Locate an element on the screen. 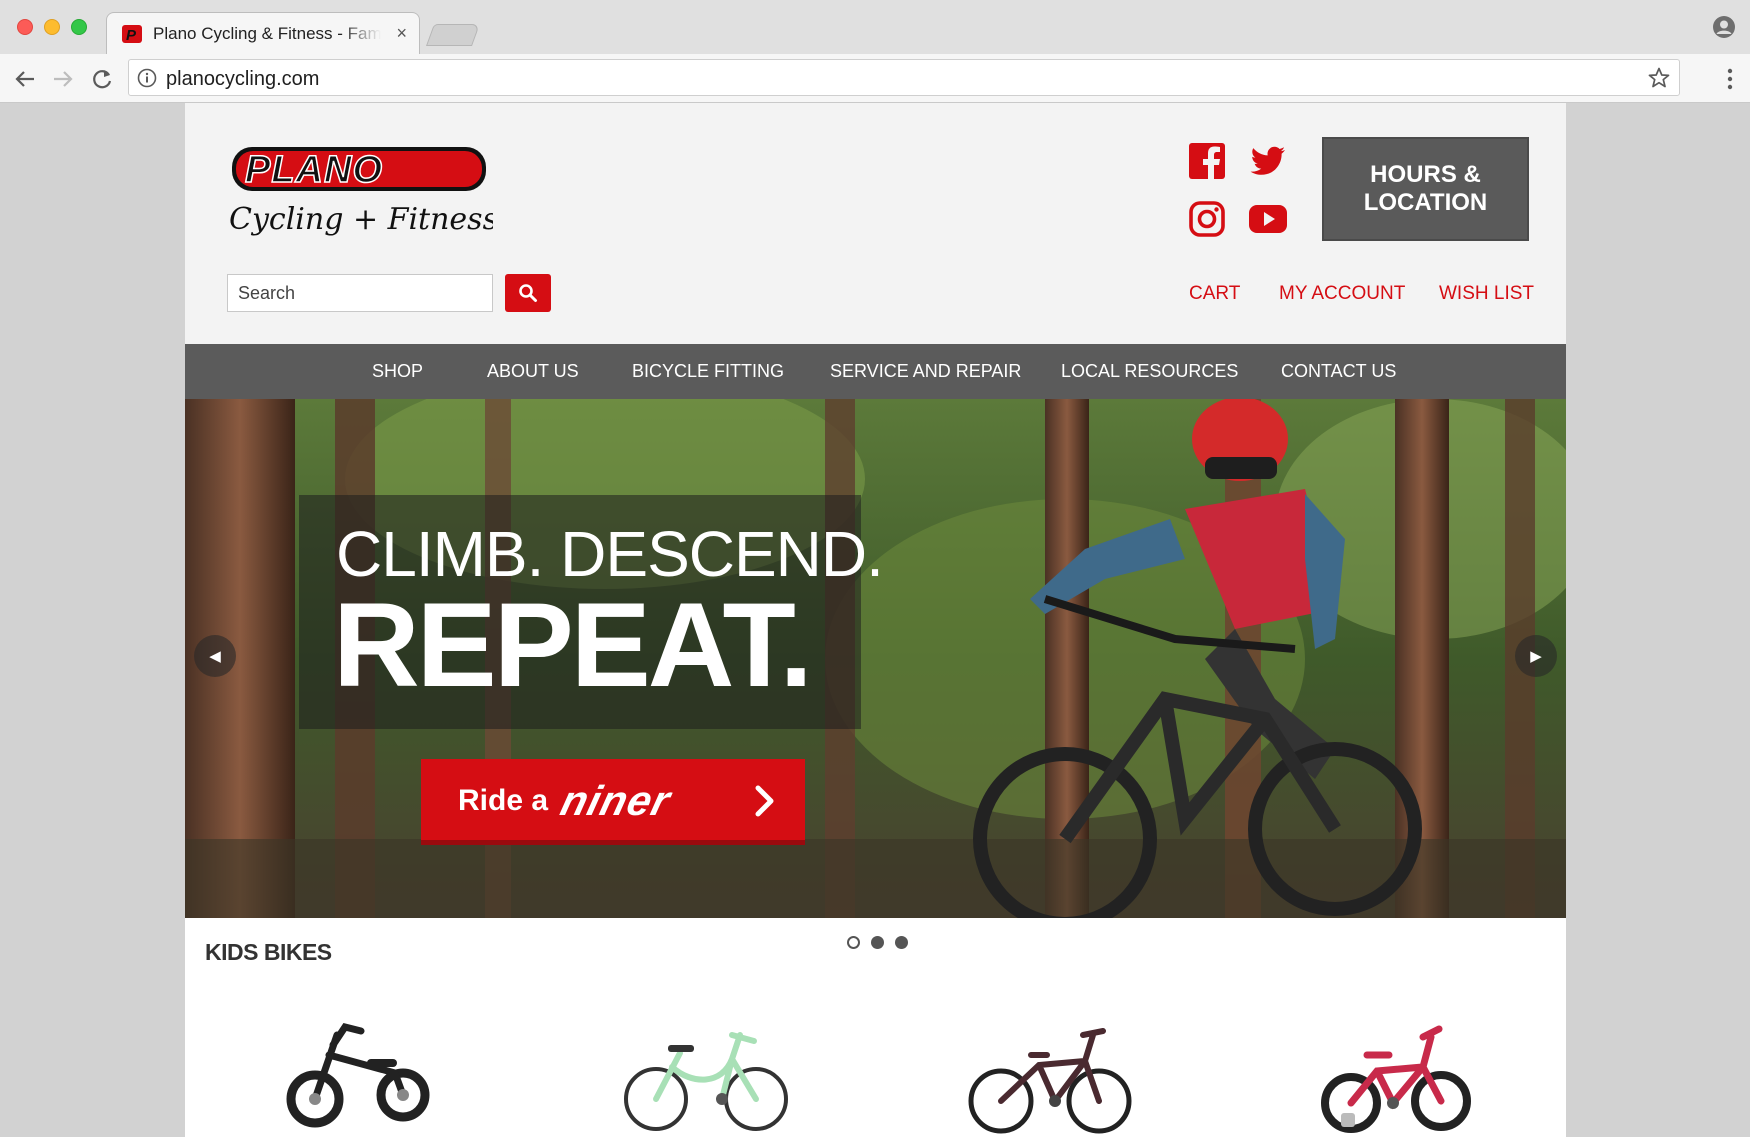 The height and width of the screenshot is (1137, 1750). twitter-icon is located at coordinates (1268, 161).